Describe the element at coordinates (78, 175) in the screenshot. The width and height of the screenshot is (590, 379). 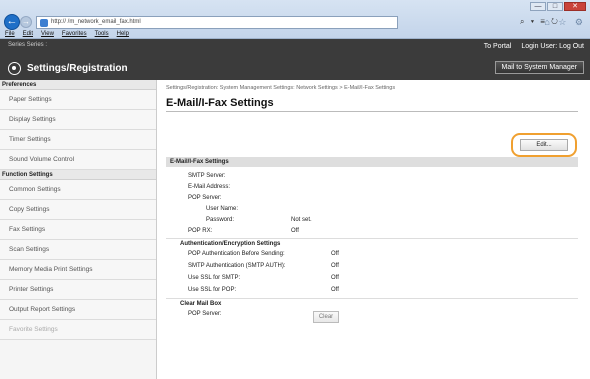
I see `sidebar-section-function-settings: Function Settings` at that location.